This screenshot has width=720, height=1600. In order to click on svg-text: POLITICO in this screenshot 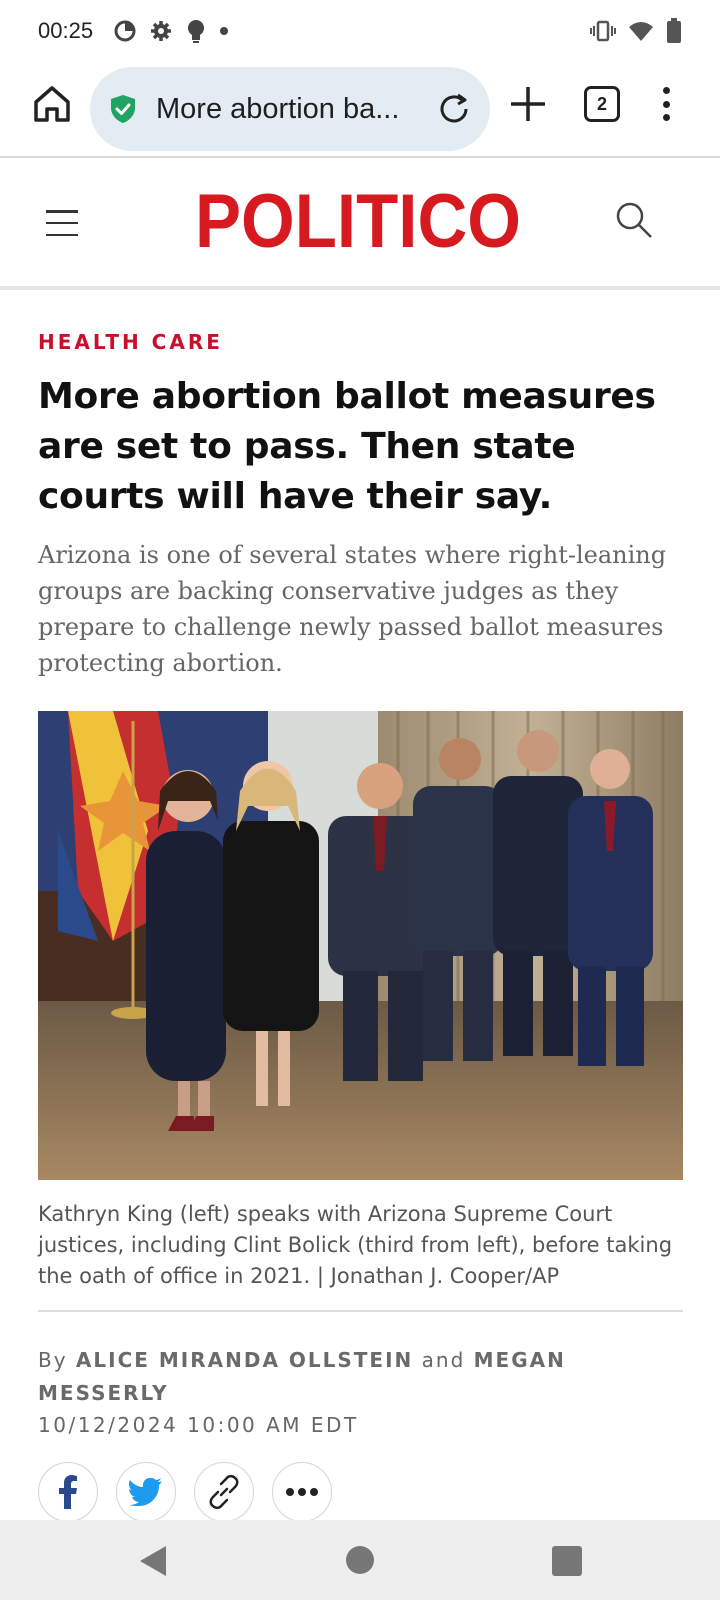, I will do `click(358, 221)`.